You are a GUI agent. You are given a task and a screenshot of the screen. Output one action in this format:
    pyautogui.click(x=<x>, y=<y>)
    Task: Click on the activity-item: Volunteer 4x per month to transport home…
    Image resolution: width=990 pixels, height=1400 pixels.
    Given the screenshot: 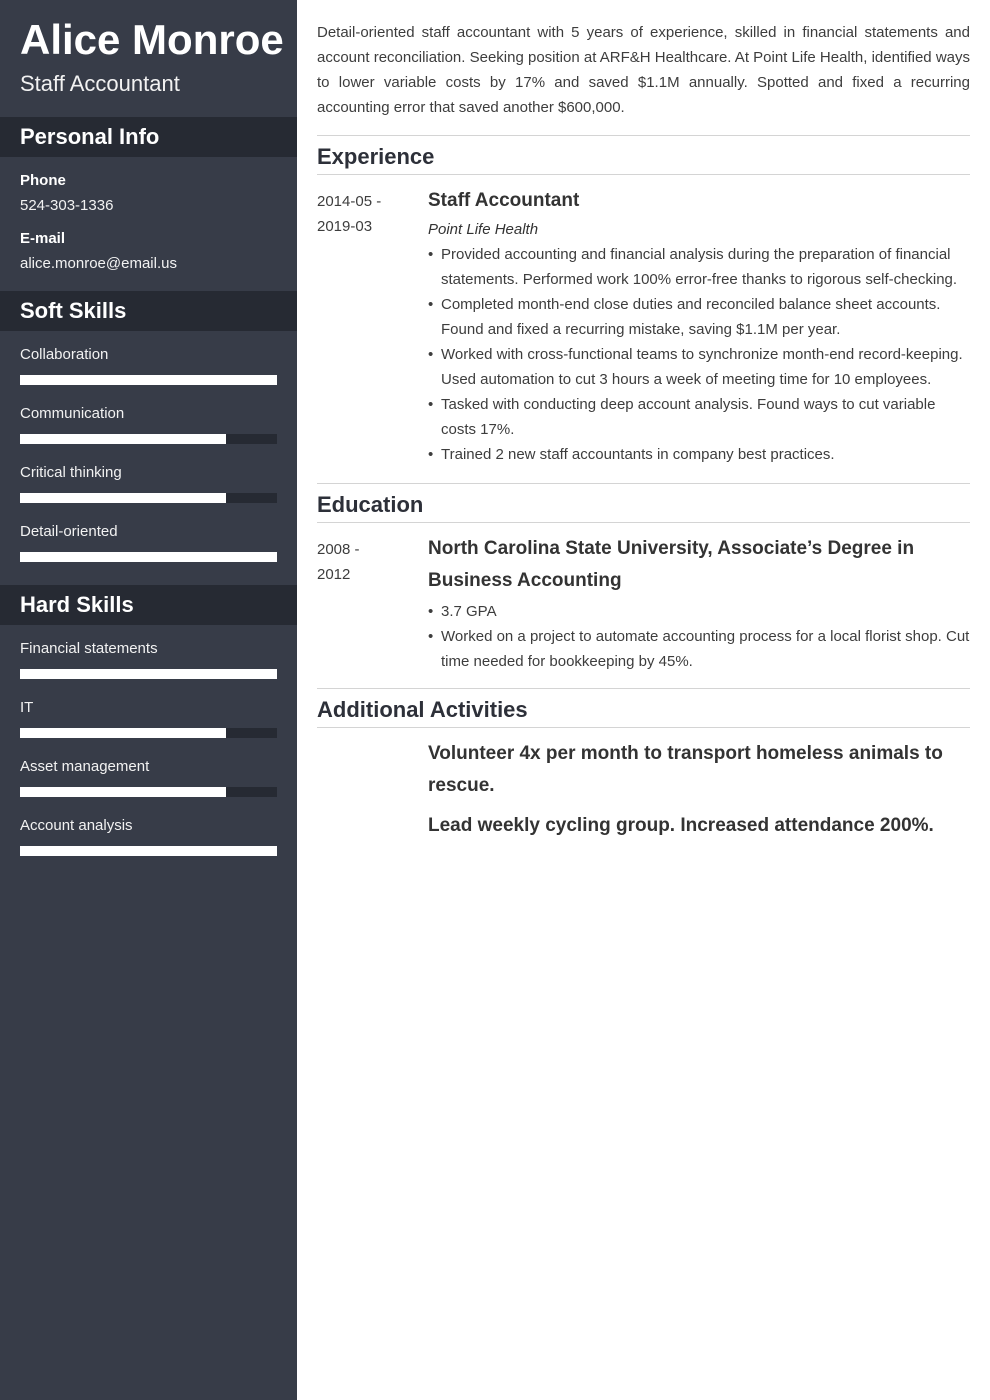 What is the action you would take?
    pyautogui.click(x=685, y=769)
    